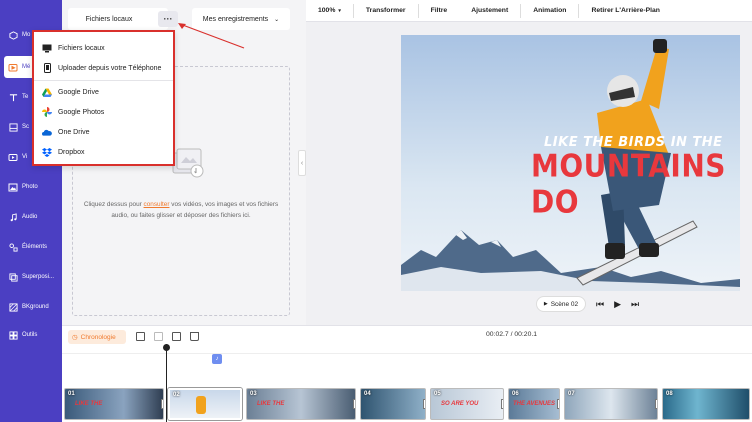 The image size is (752, 422). I want to click on cube-icon, so click(13, 35).